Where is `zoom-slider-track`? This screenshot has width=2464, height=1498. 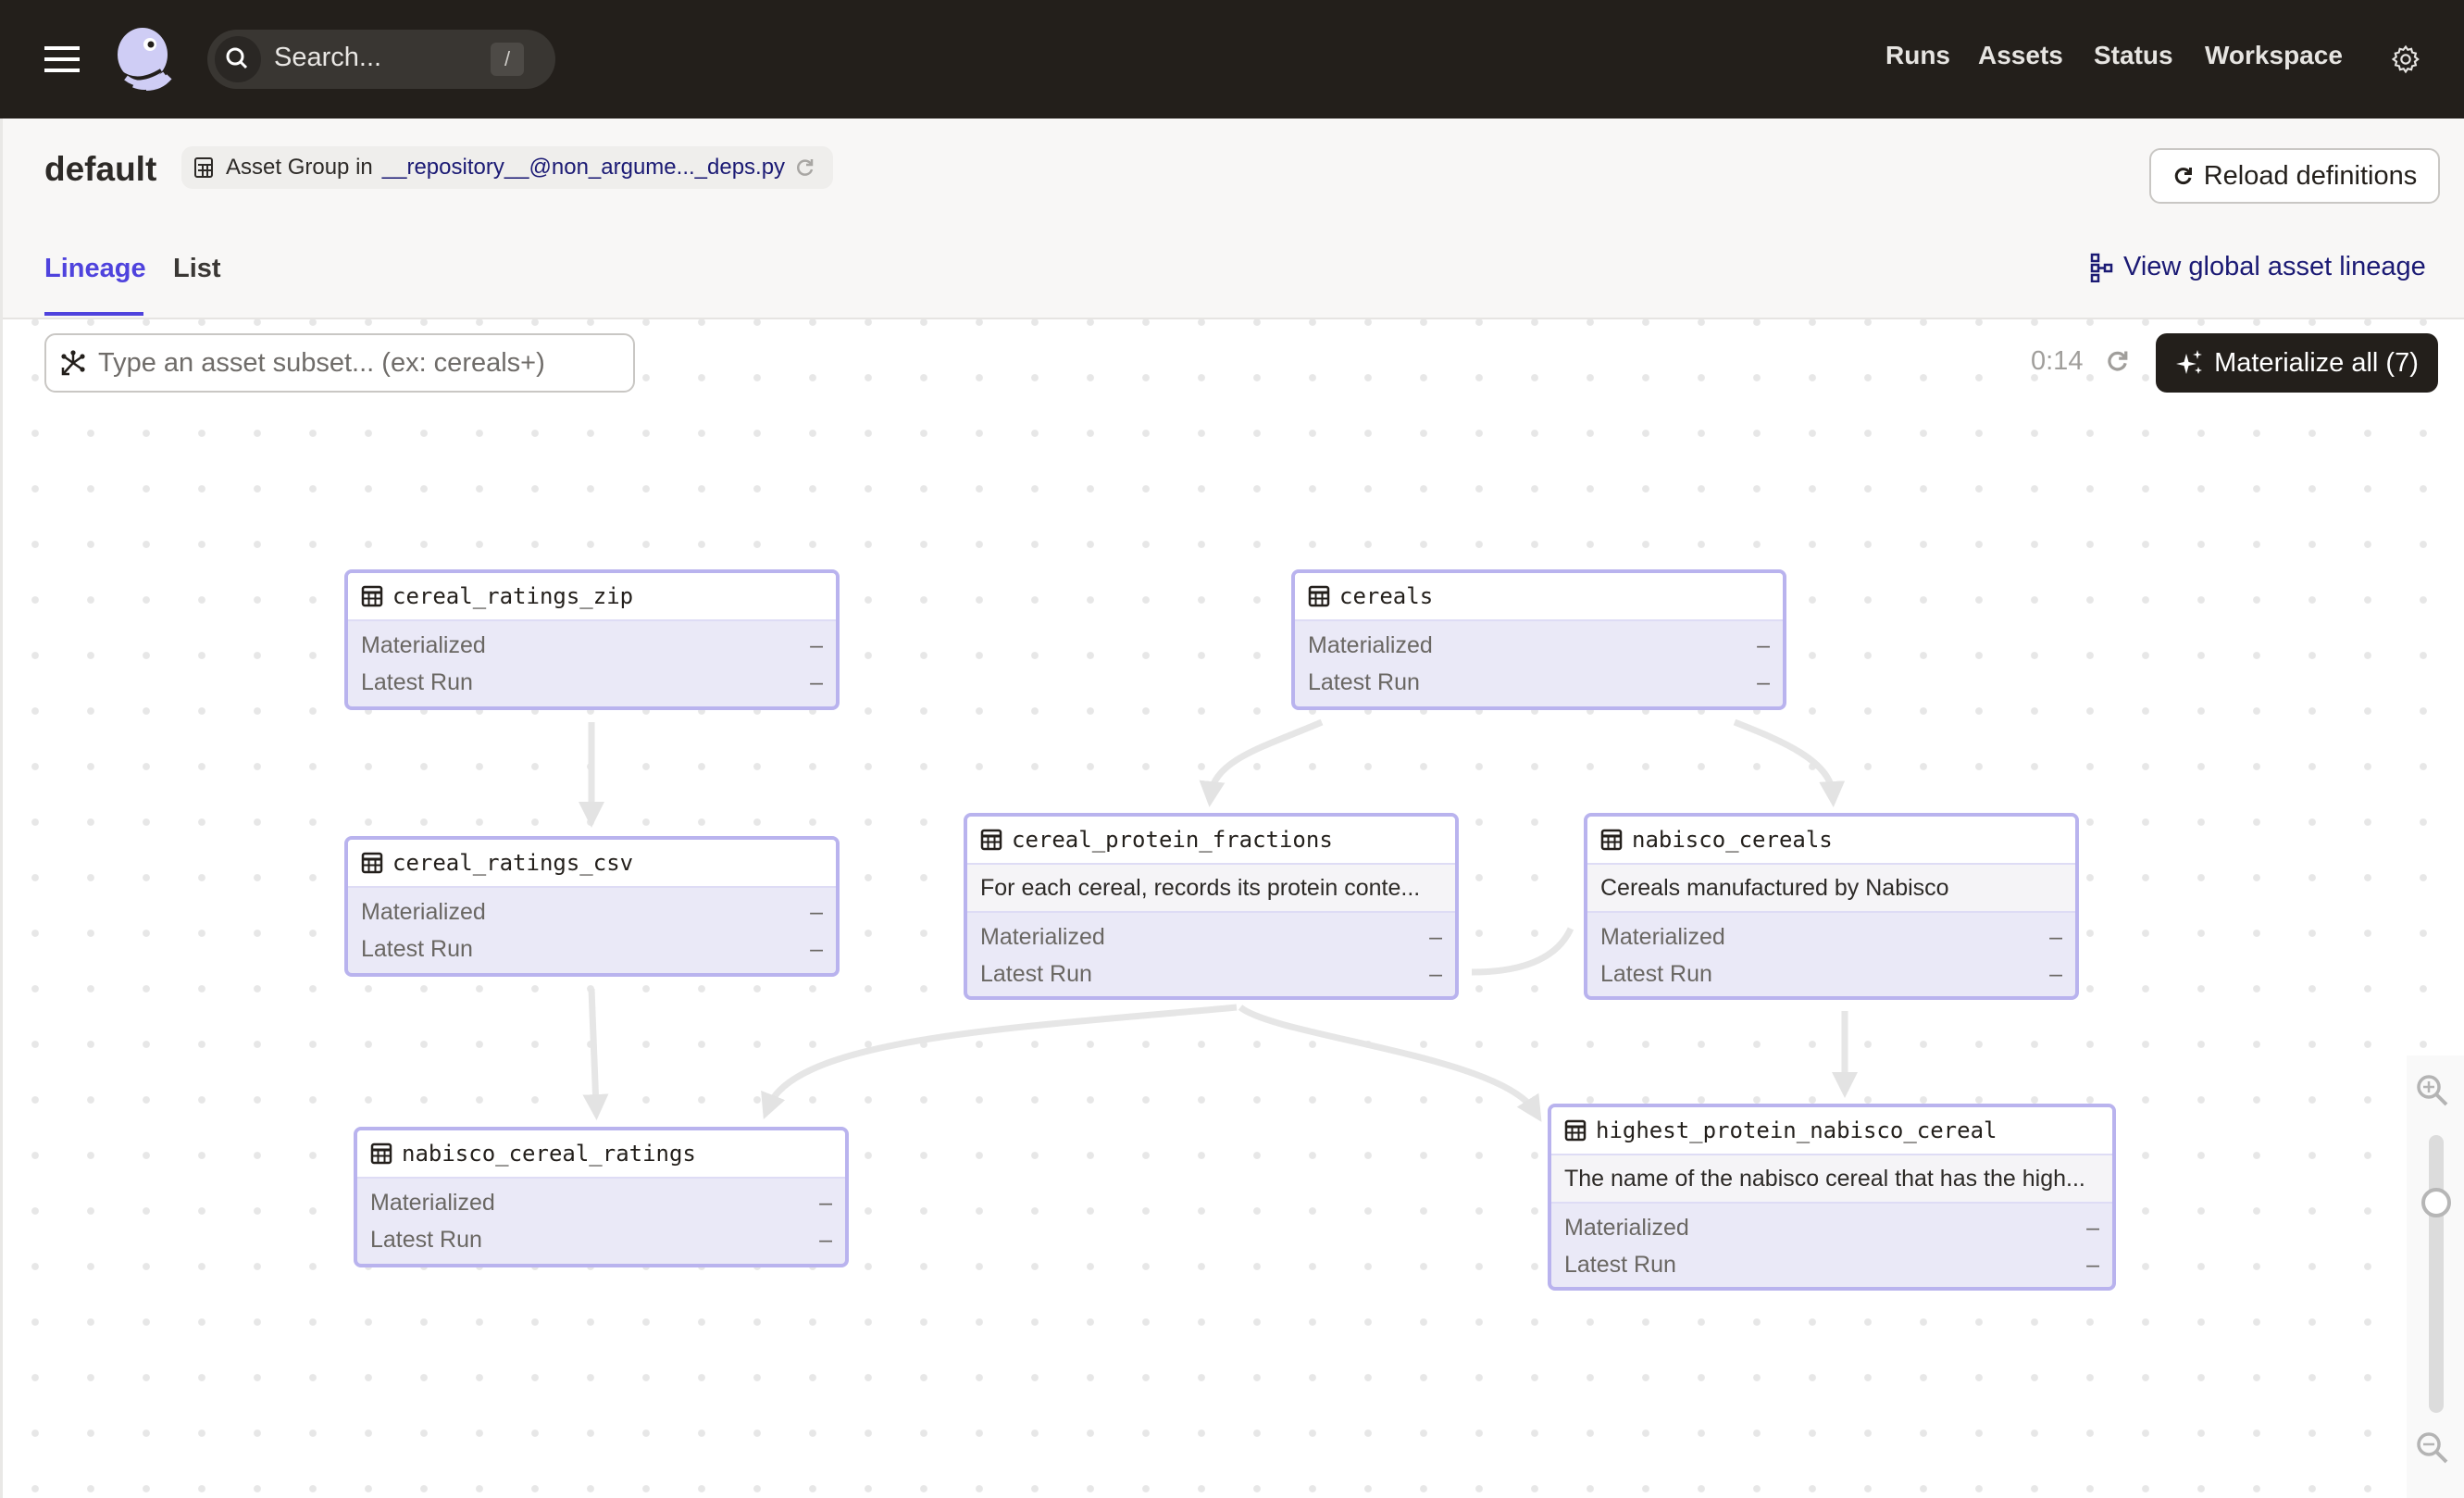 zoom-slider-track is located at coordinates (2436, 1274).